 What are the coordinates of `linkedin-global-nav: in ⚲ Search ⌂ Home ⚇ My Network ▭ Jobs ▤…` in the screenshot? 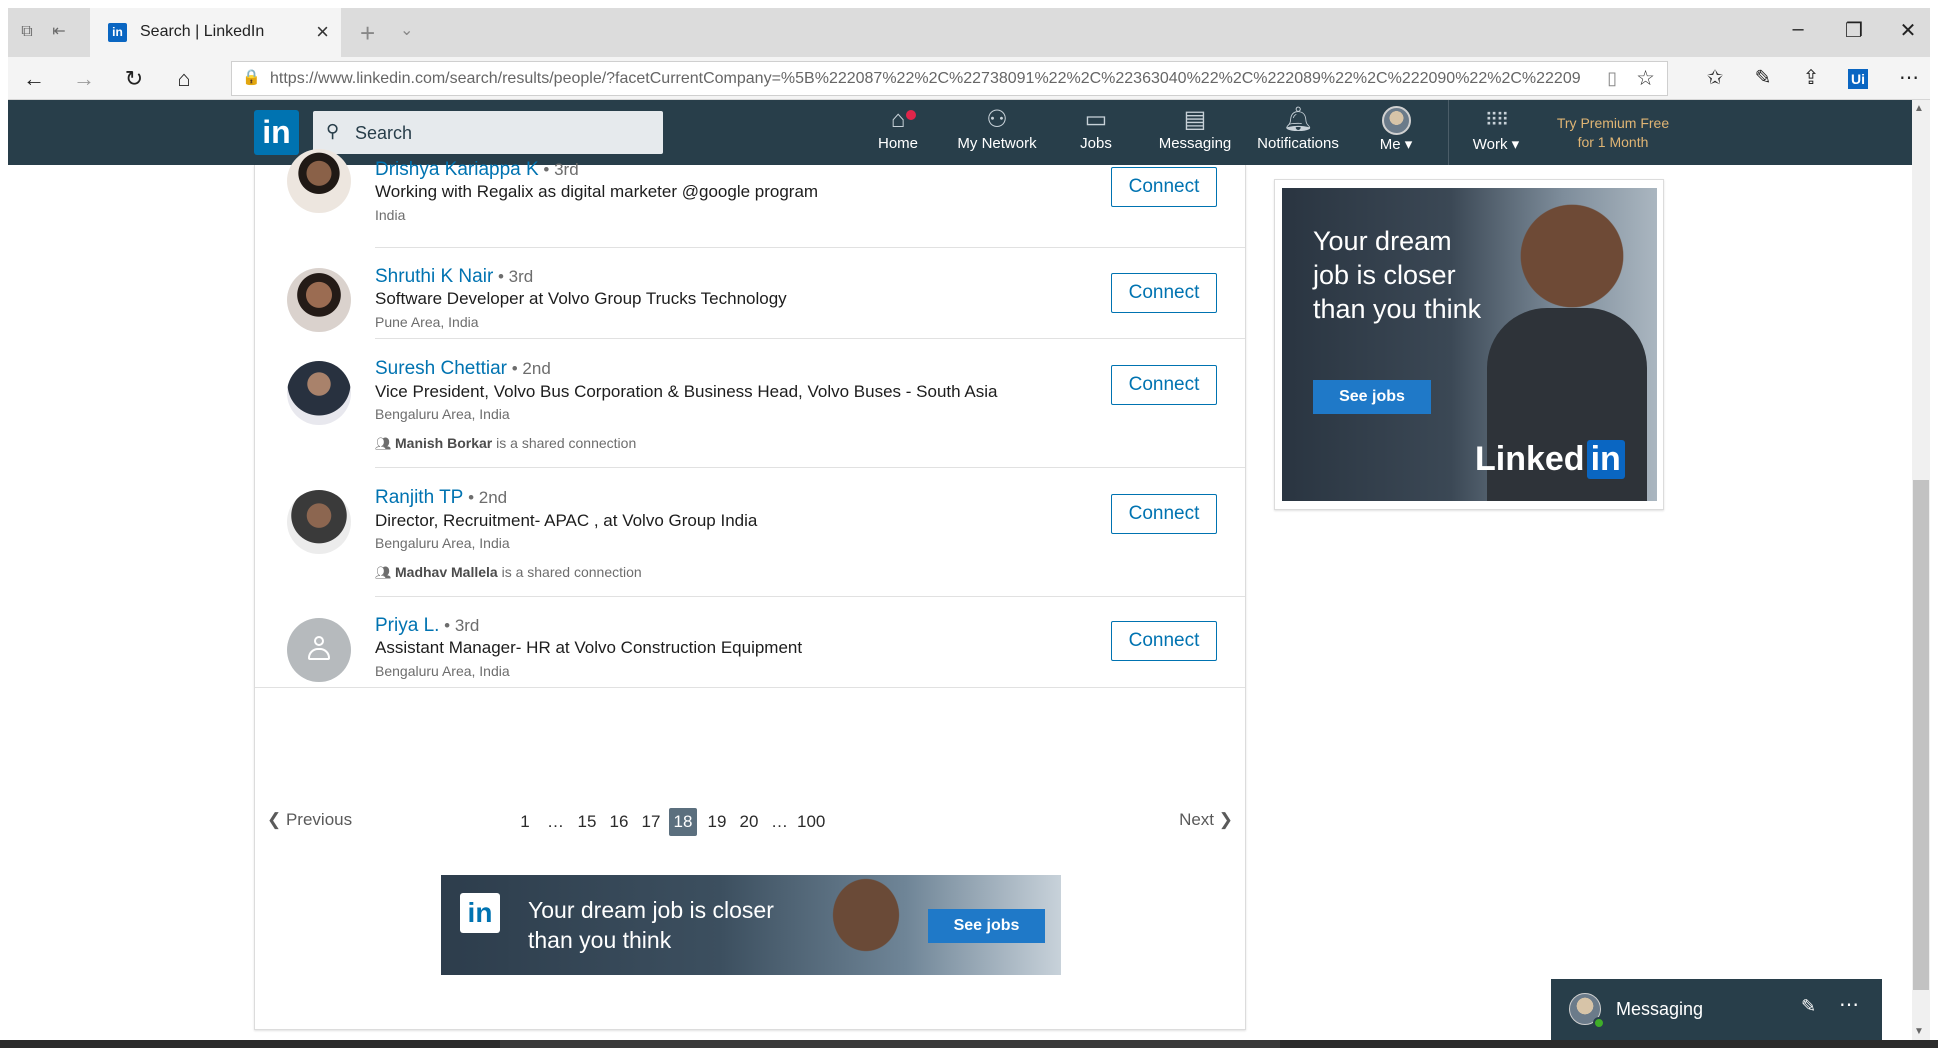 It's located at (965, 132).